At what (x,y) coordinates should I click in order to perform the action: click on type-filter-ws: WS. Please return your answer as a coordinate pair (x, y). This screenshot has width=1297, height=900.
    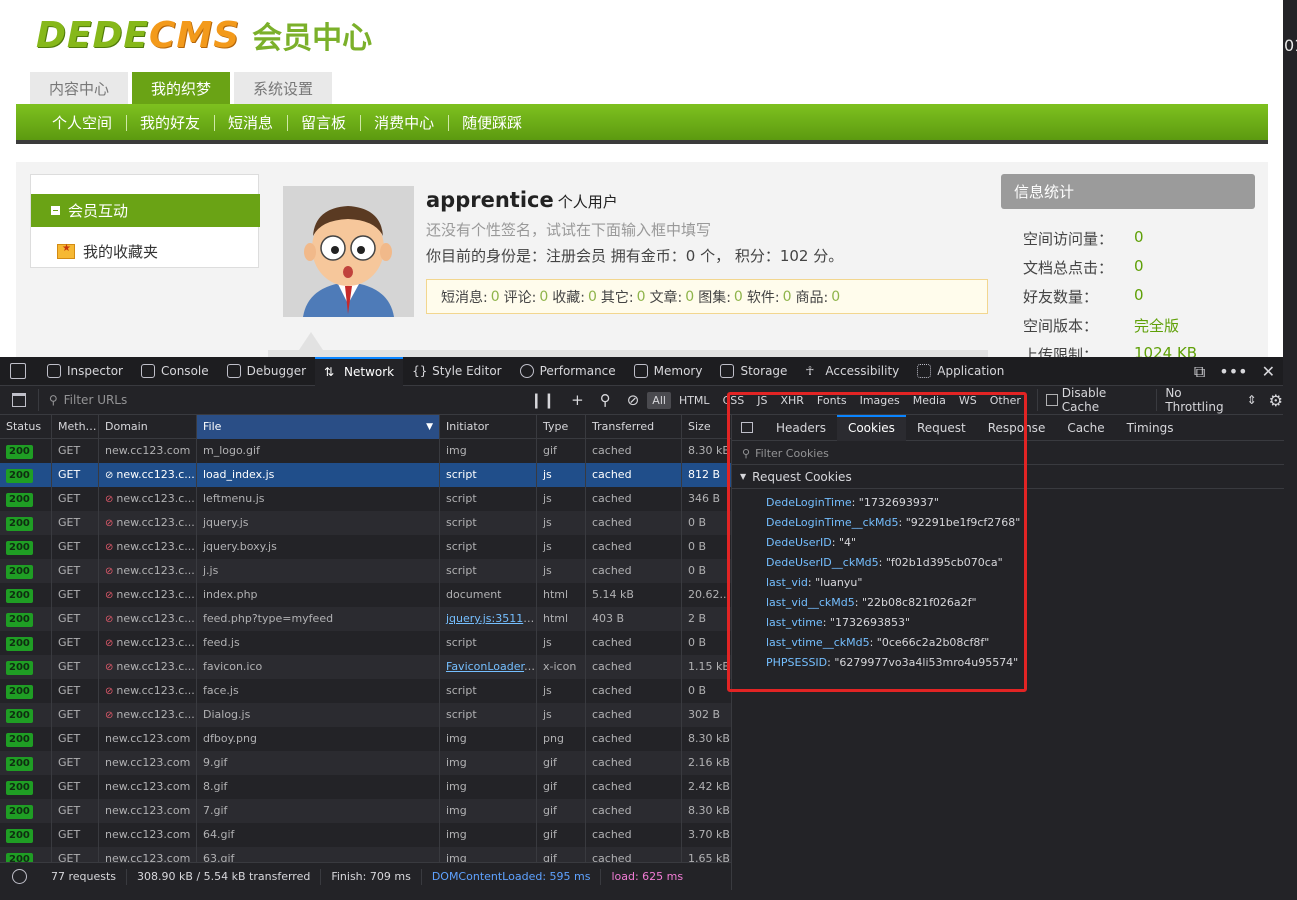
    Looking at the image, I should click on (968, 400).